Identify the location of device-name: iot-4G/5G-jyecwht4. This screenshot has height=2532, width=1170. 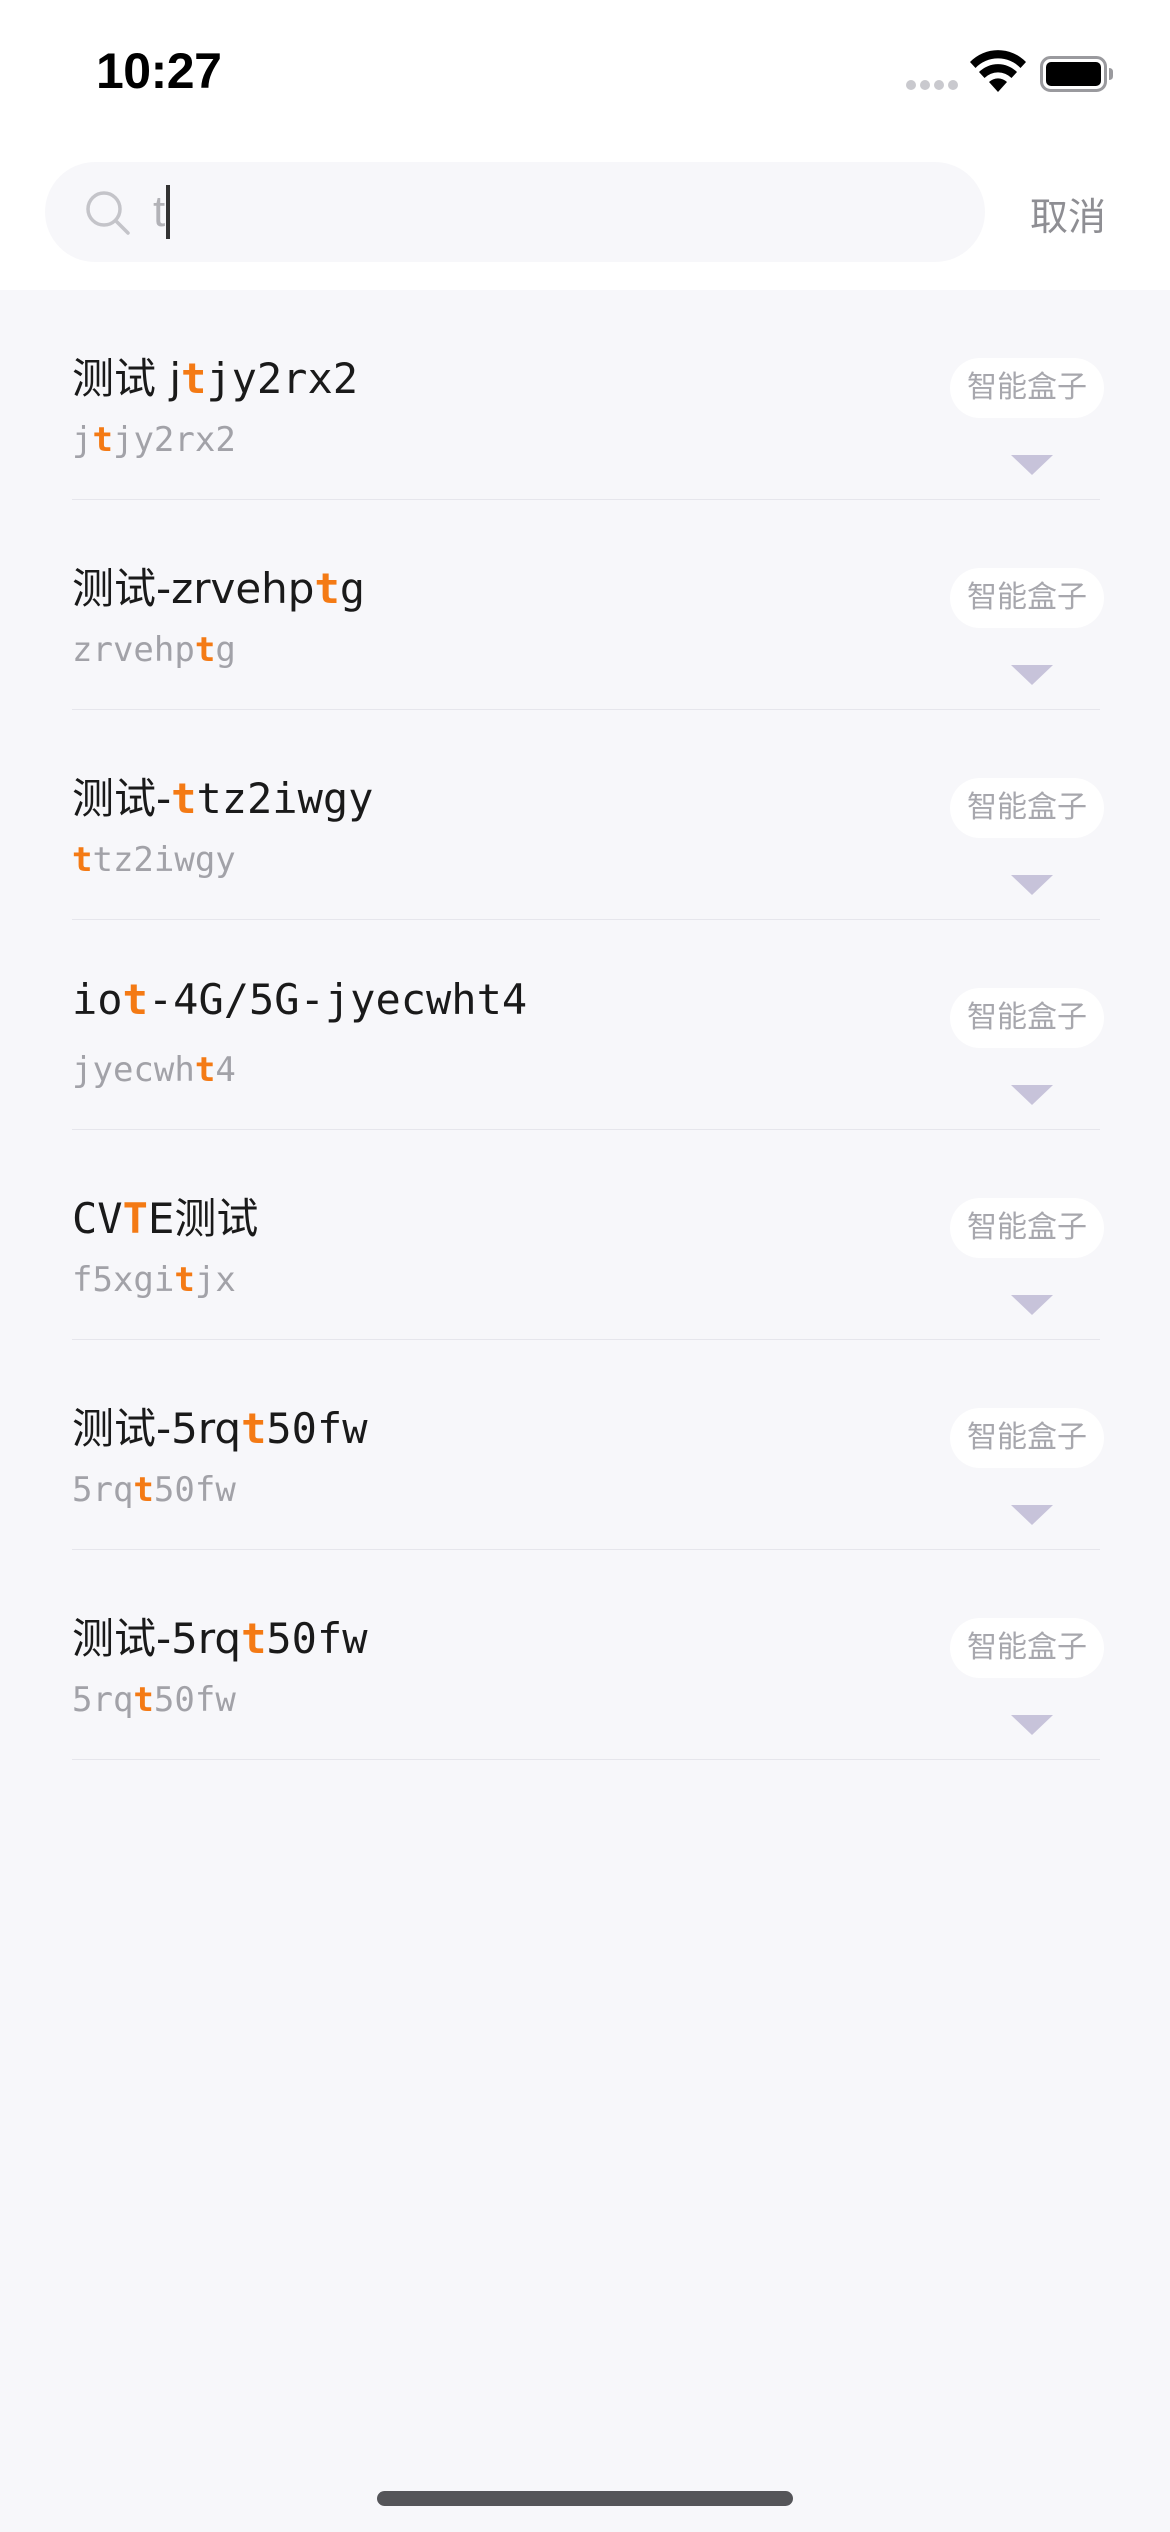
(299, 999).